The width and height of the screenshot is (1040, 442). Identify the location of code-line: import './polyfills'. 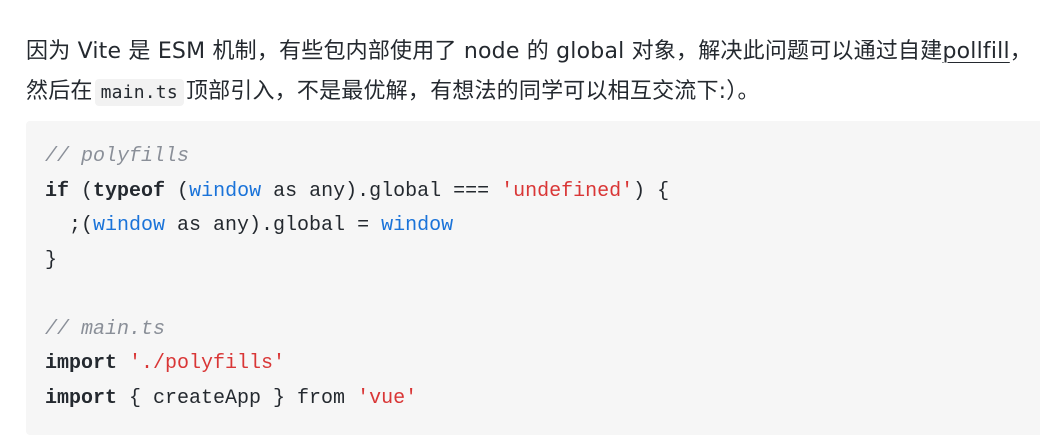
(357, 364).